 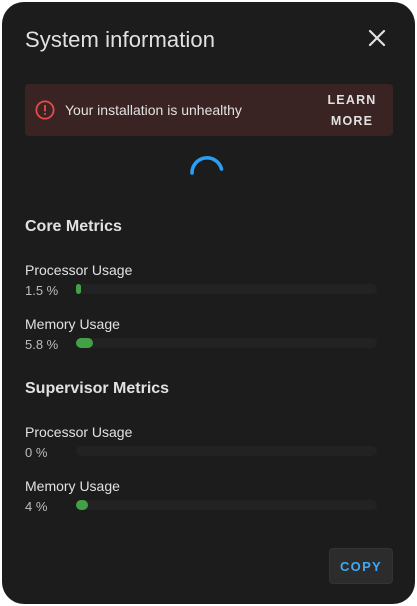 What do you see at coordinates (153, 110) in the screenshot?
I see `alert-message: Your installation is unhealthy` at bounding box center [153, 110].